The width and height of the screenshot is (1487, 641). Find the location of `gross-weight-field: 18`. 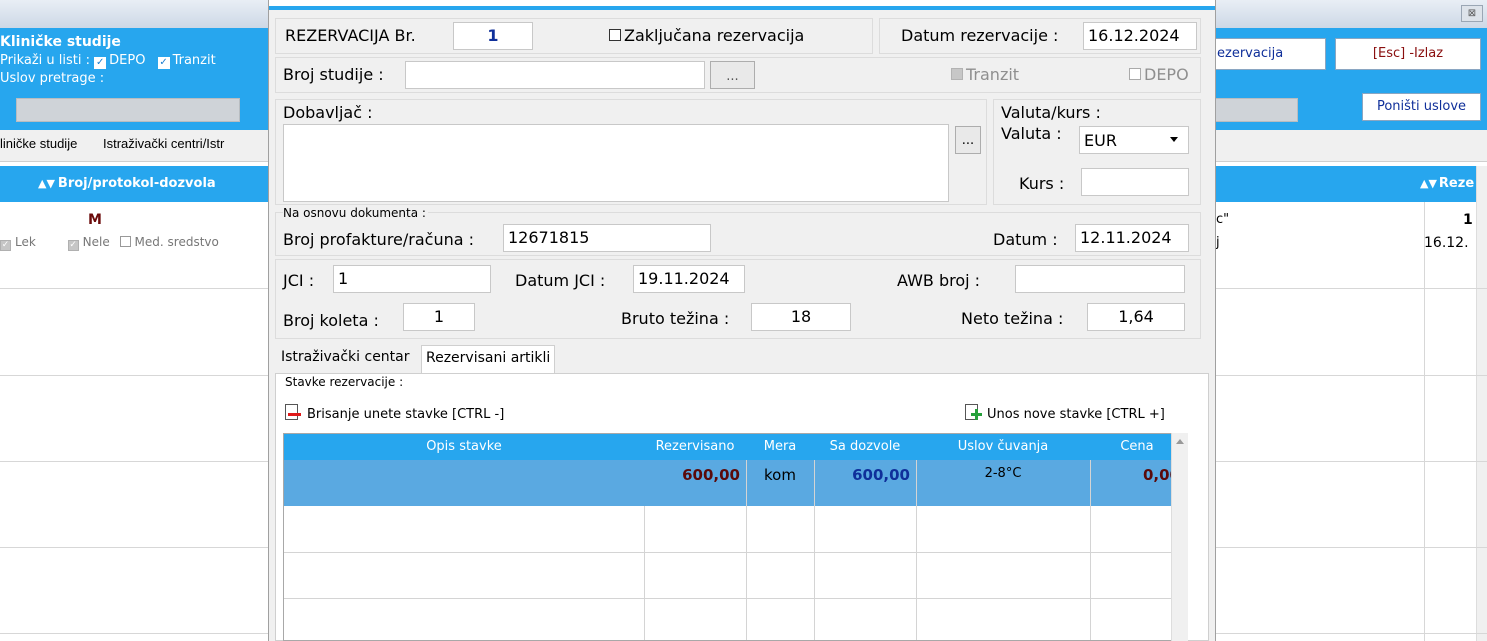

gross-weight-field: 18 is located at coordinates (801, 317).